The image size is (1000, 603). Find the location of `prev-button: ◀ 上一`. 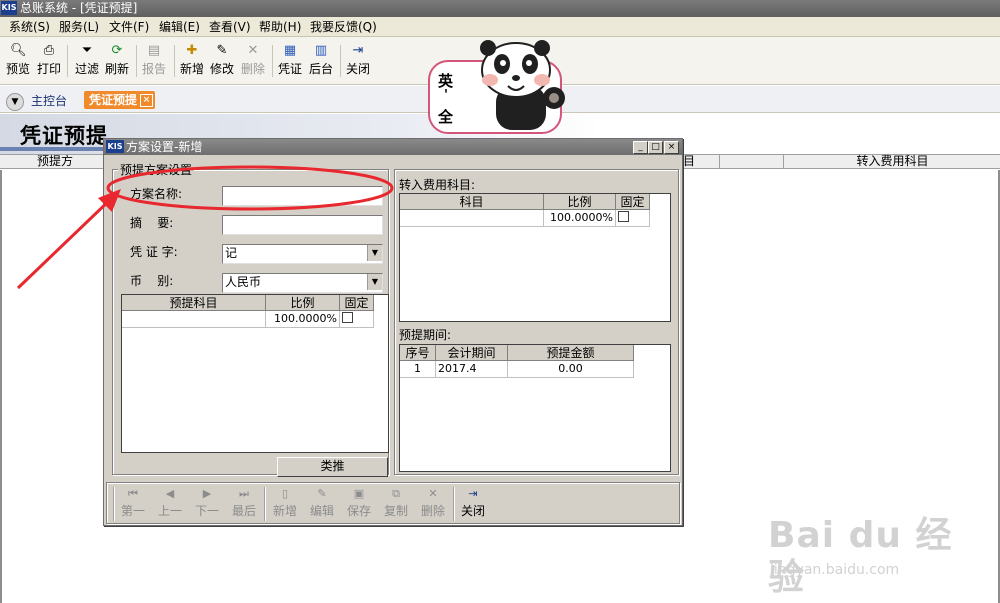

prev-button: ◀ 上一 is located at coordinates (170, 504).